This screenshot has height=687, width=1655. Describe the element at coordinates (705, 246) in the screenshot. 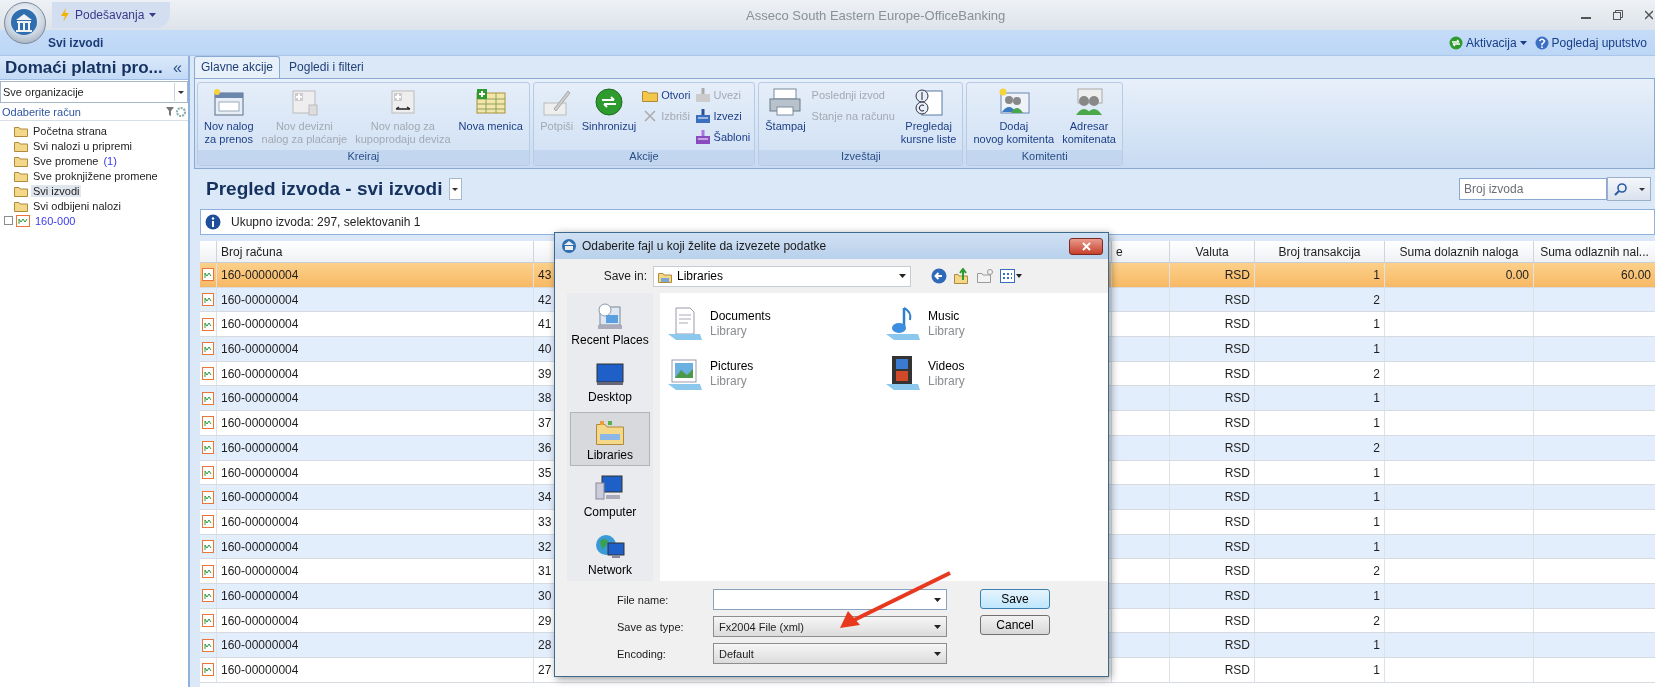

I see `dialog-title: Odaberite fajl u koji želite da izvezete podatke` at that location.